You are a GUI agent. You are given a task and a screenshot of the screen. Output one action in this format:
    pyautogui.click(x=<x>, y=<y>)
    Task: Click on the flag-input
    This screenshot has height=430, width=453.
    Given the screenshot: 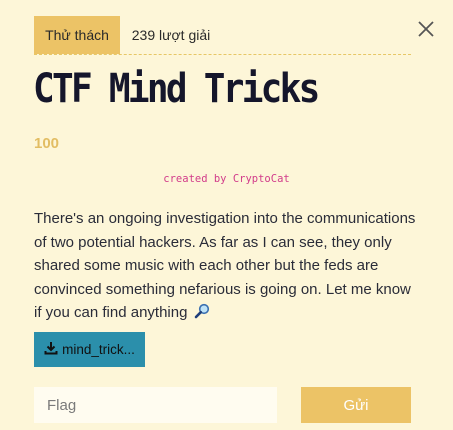 What is the action you would take?
    pyautogui.click(x=155, y=405)
    